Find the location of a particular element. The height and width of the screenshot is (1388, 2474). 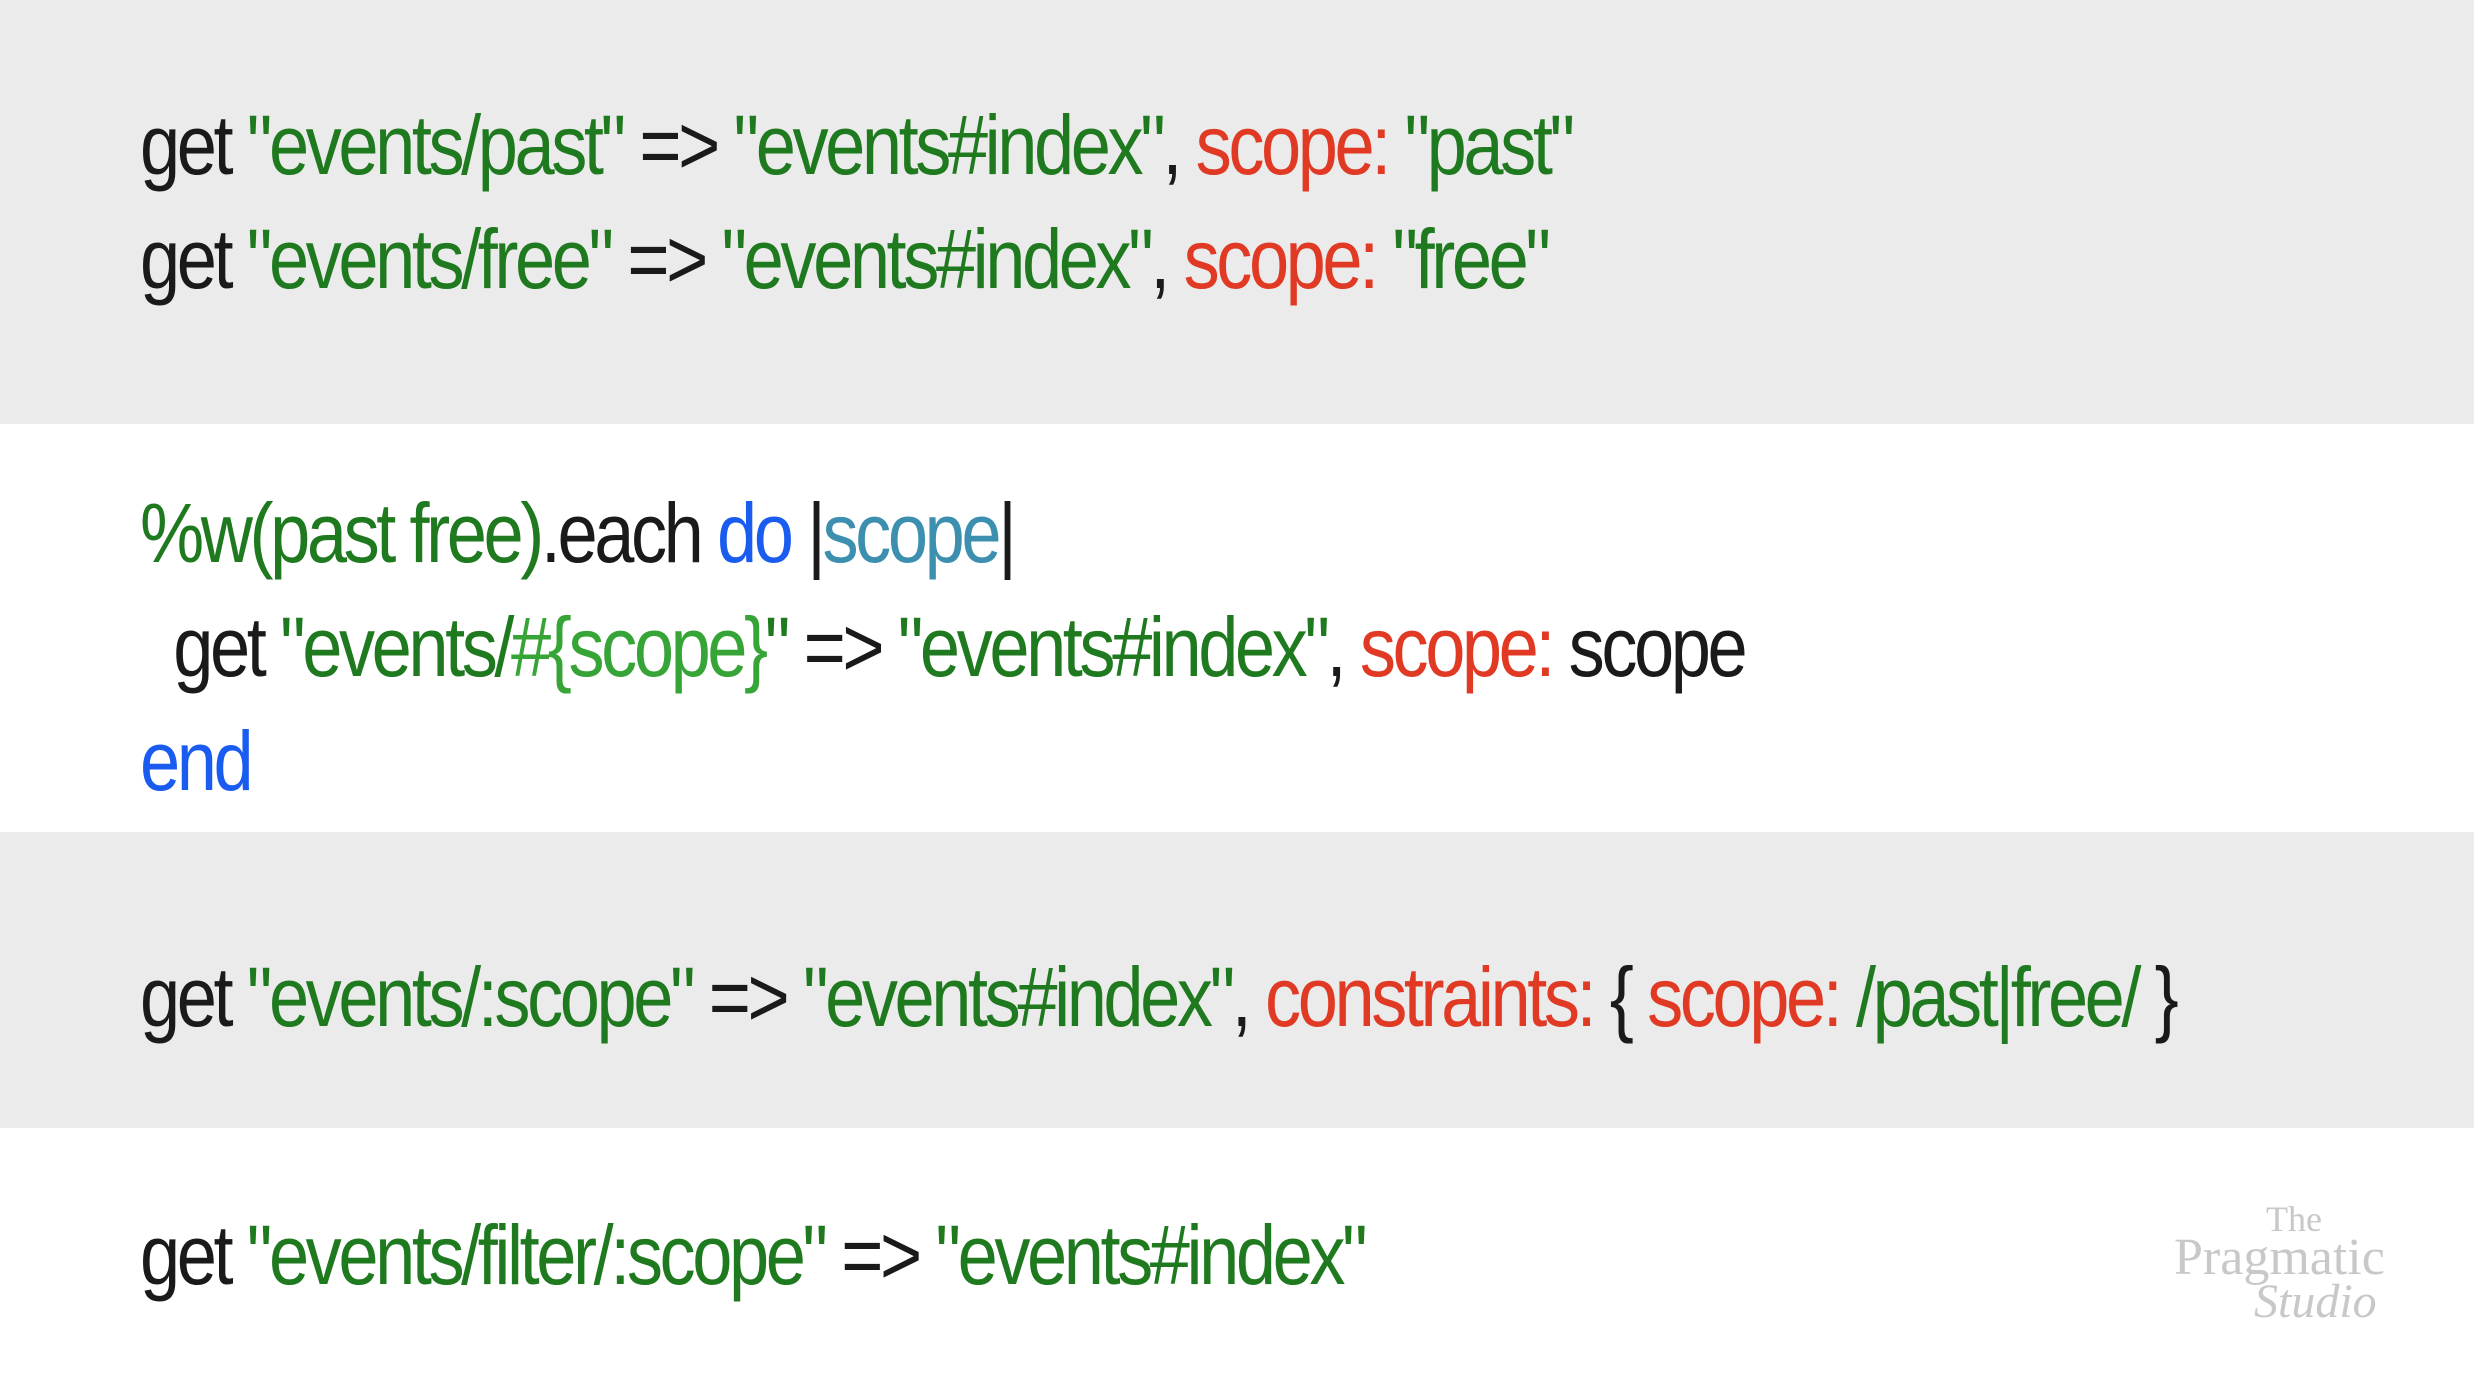

code-token: end is located at coordinates (197, 761).